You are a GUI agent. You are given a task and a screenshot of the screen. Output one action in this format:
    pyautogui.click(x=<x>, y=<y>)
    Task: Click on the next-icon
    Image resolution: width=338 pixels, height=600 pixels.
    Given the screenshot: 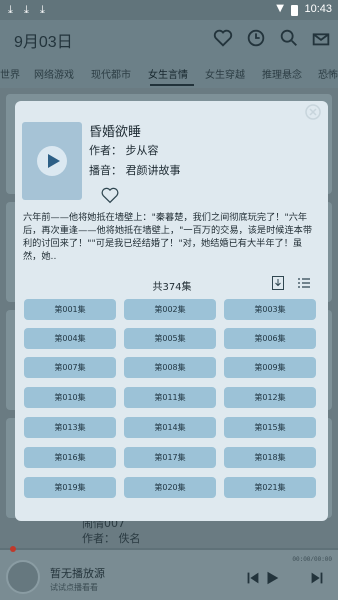 What is the action you would take?
    pyautogui.click(x=317, y=578)
    